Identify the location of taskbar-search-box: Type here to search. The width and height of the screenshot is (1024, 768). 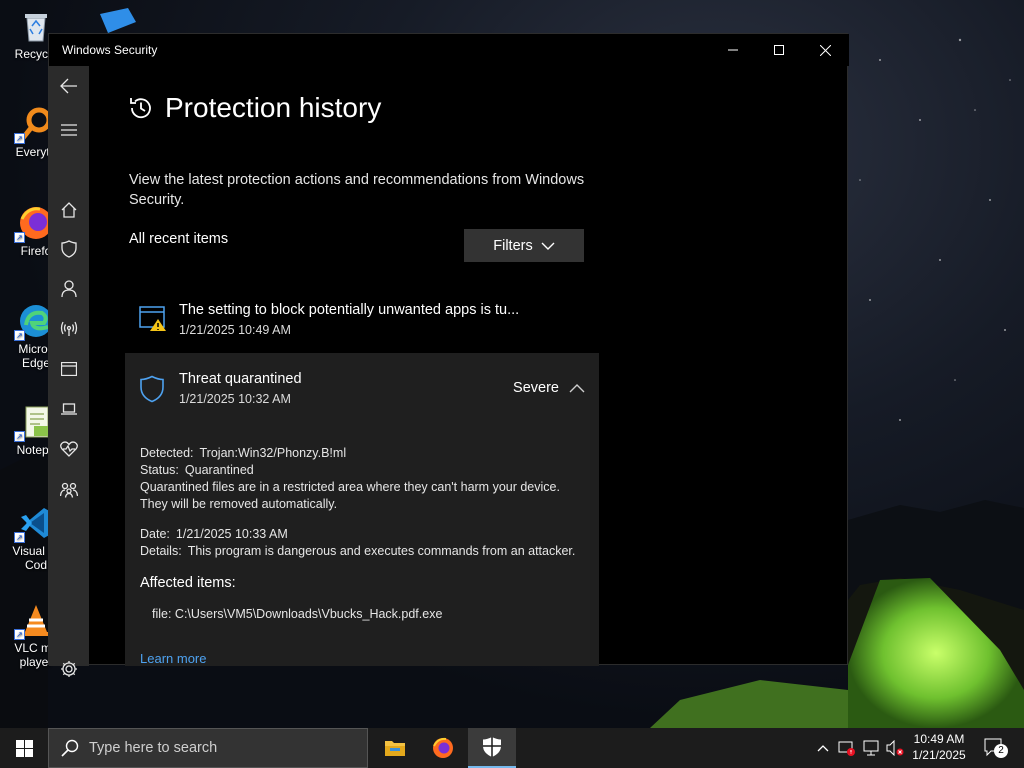
(208, 748).